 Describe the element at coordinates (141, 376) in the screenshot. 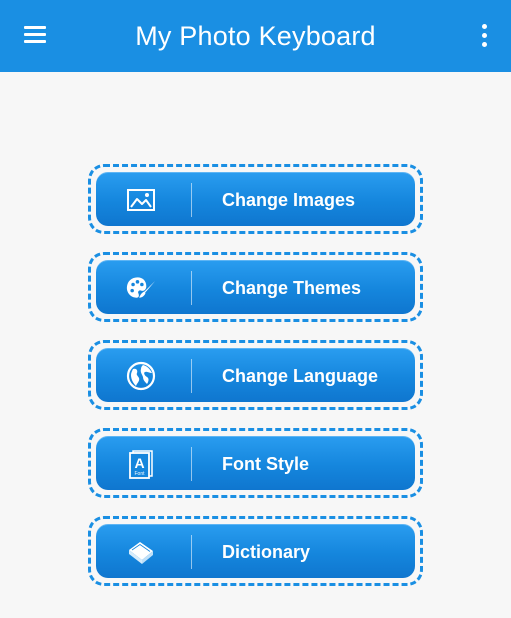

I see `globe-icon` at that location.